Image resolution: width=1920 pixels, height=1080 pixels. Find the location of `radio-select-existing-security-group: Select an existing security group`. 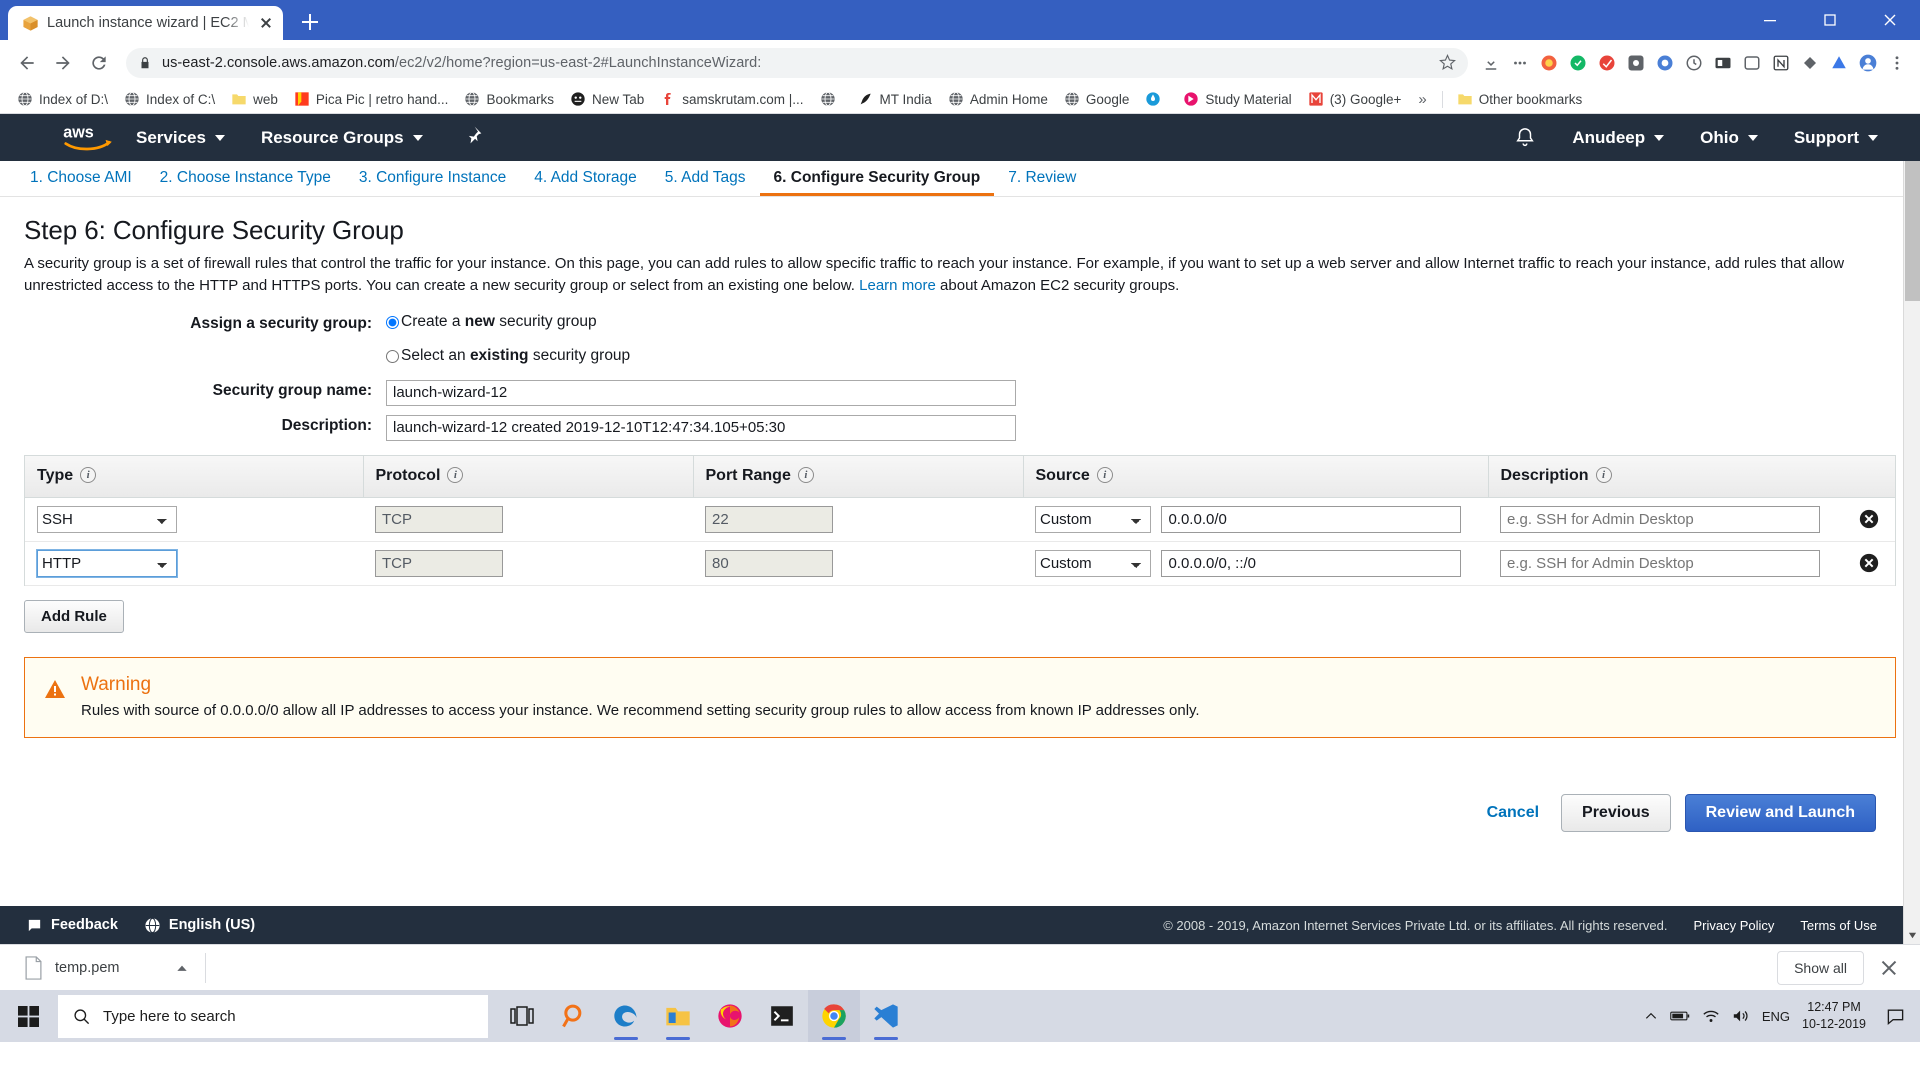

radio-select-existing-security-group: Select an existing security group is located at coordinates (508, 356).